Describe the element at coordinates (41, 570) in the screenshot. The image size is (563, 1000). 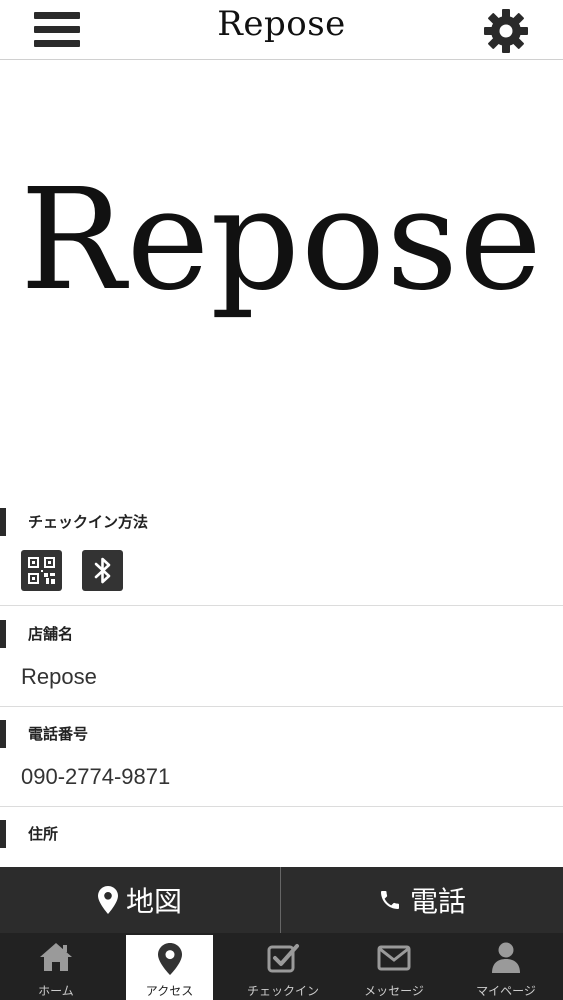
I see `qr-code-icon` at that location.